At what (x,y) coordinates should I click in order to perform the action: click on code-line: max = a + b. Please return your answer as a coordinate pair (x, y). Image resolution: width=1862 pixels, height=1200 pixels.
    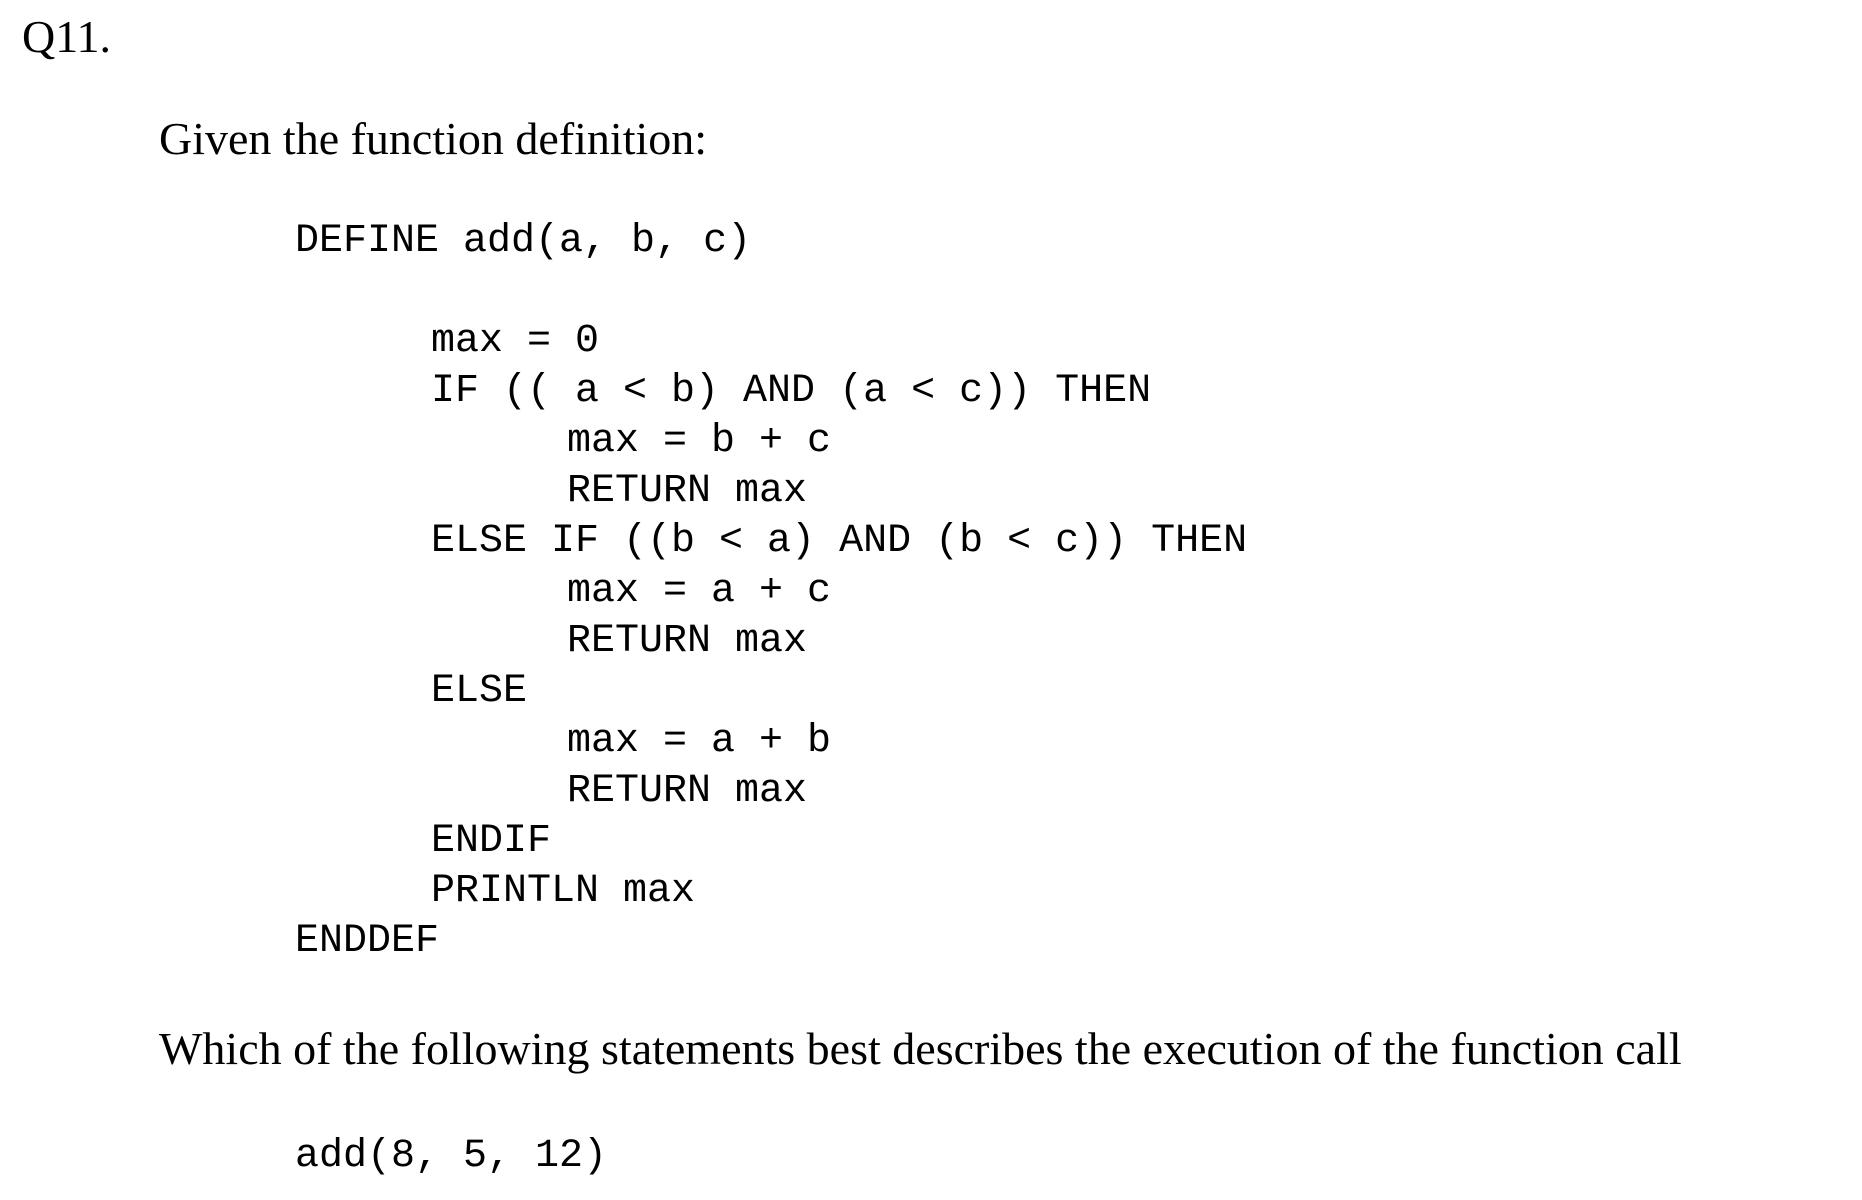
    Looking at the image, I should click on (699, 741).